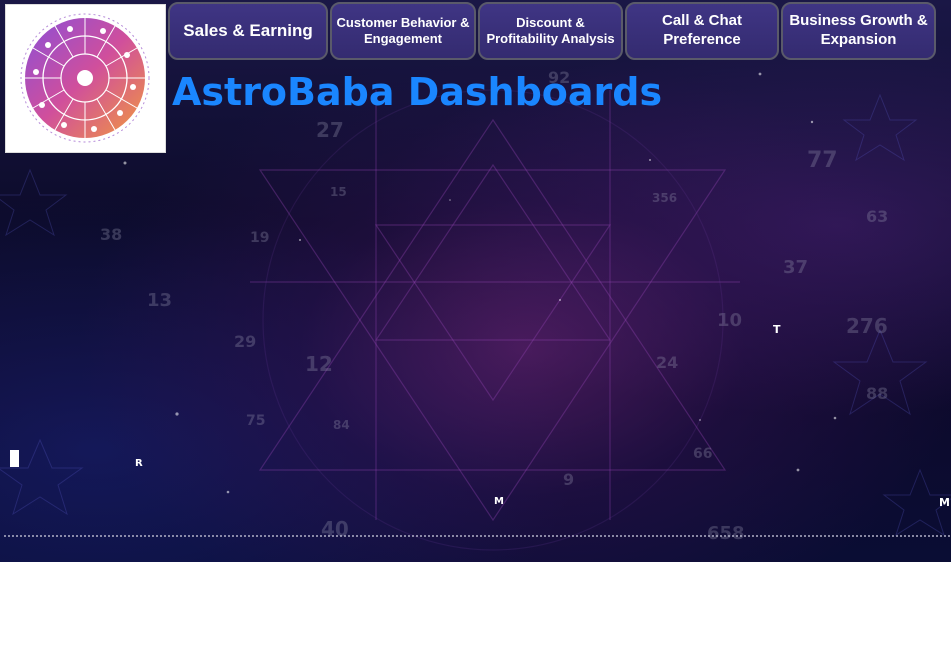  I want to click on bg-number: 27, so click(330, 130).